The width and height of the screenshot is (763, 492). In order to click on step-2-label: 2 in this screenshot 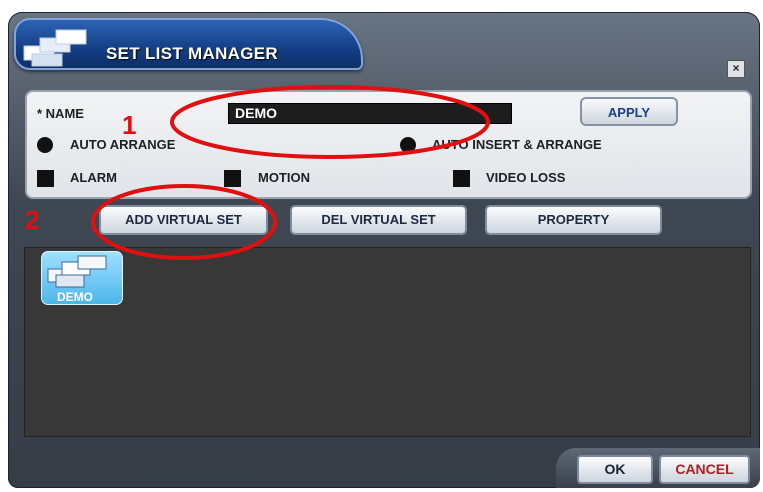, I will do `click(32, 220)`.